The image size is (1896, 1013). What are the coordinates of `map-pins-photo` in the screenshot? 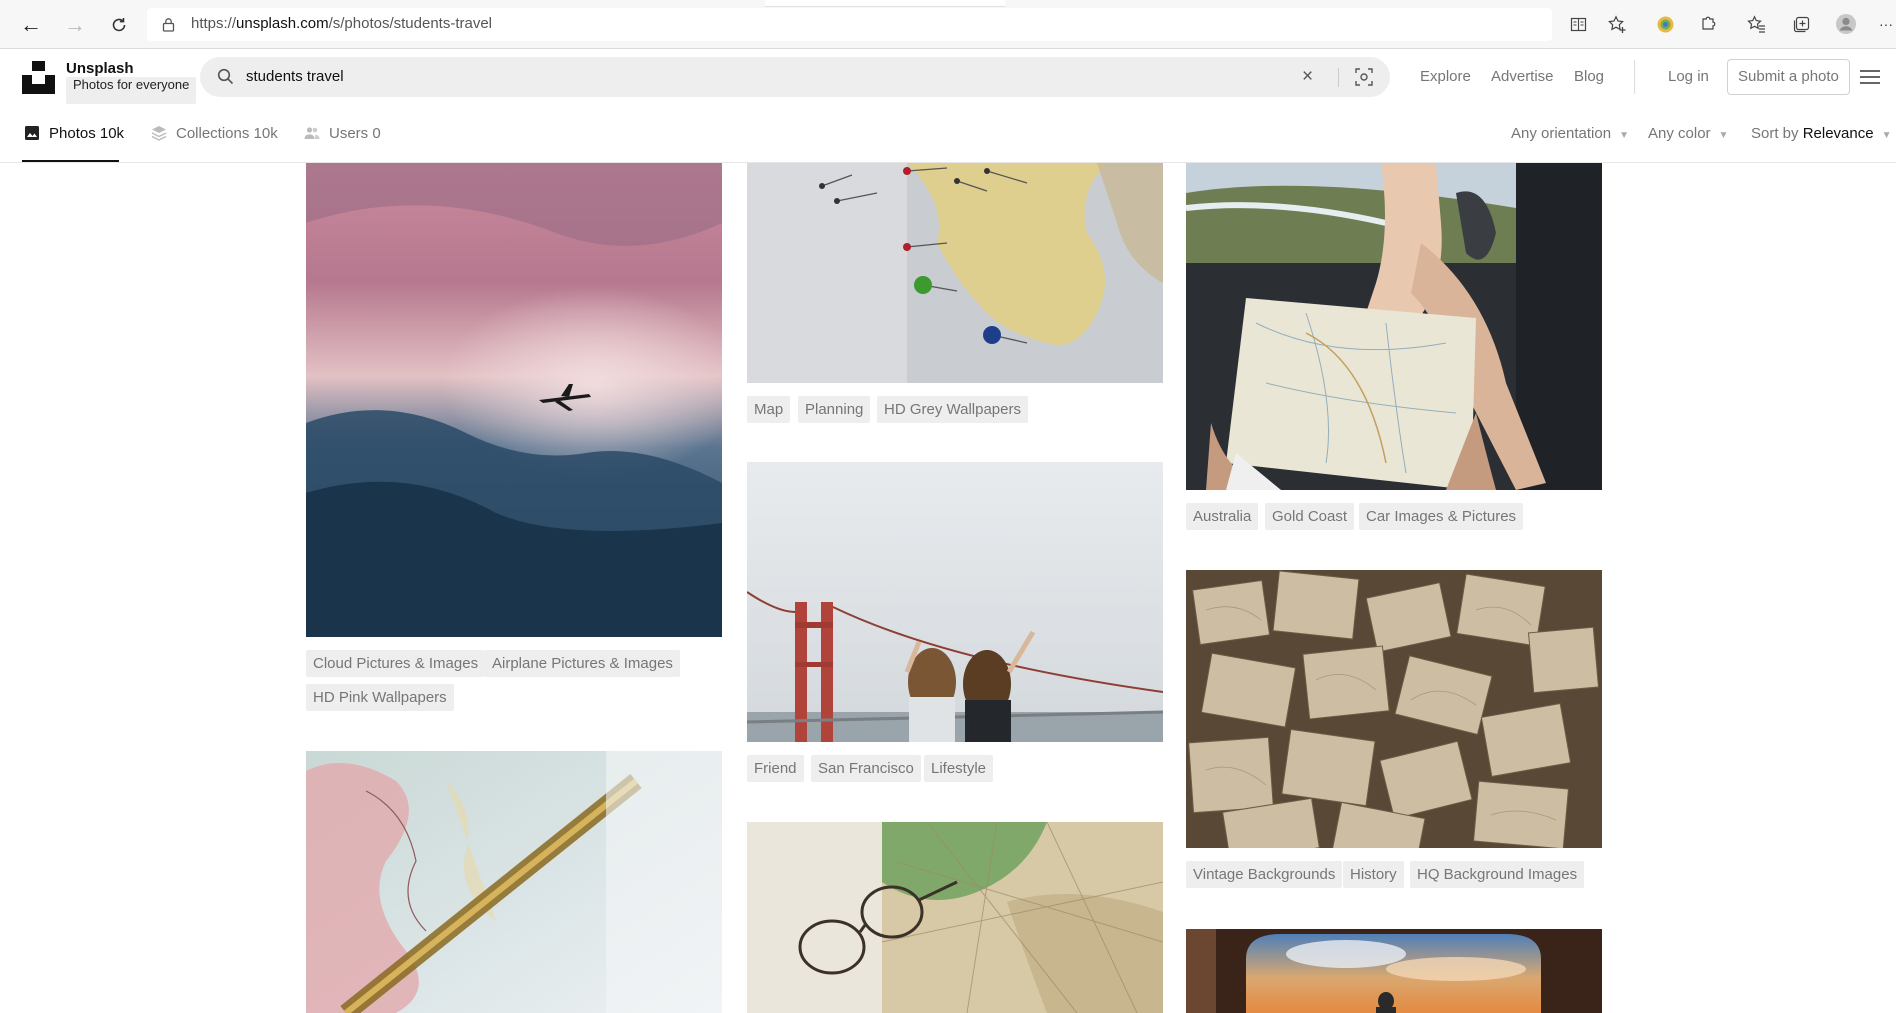 It's located at (955, 273).